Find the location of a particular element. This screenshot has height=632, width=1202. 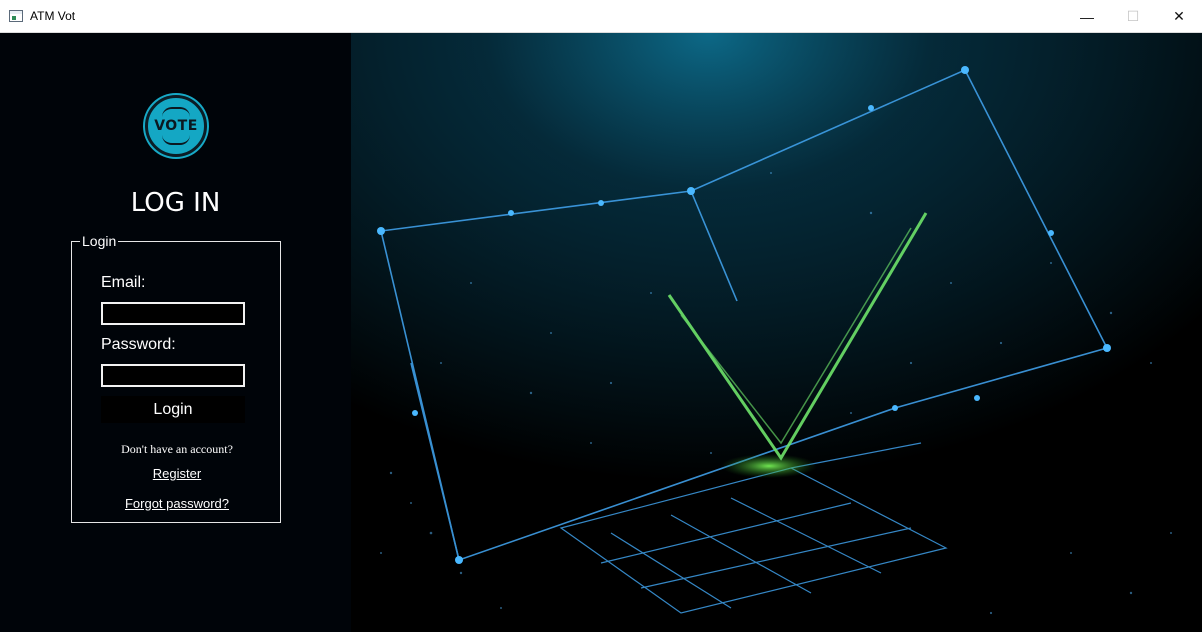

logo-upper-arc is located at coordinates (176, 112).